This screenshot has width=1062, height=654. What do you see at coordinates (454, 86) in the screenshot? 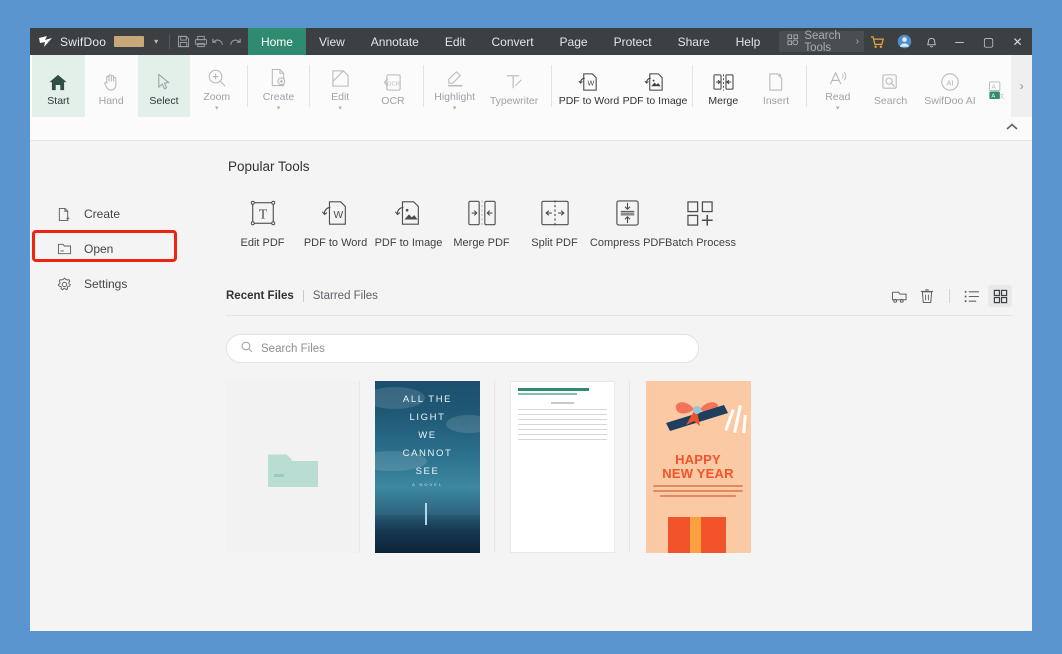
I see `ribbon-highlight-button: Highlight ▾` at bounding box center [454, 86].